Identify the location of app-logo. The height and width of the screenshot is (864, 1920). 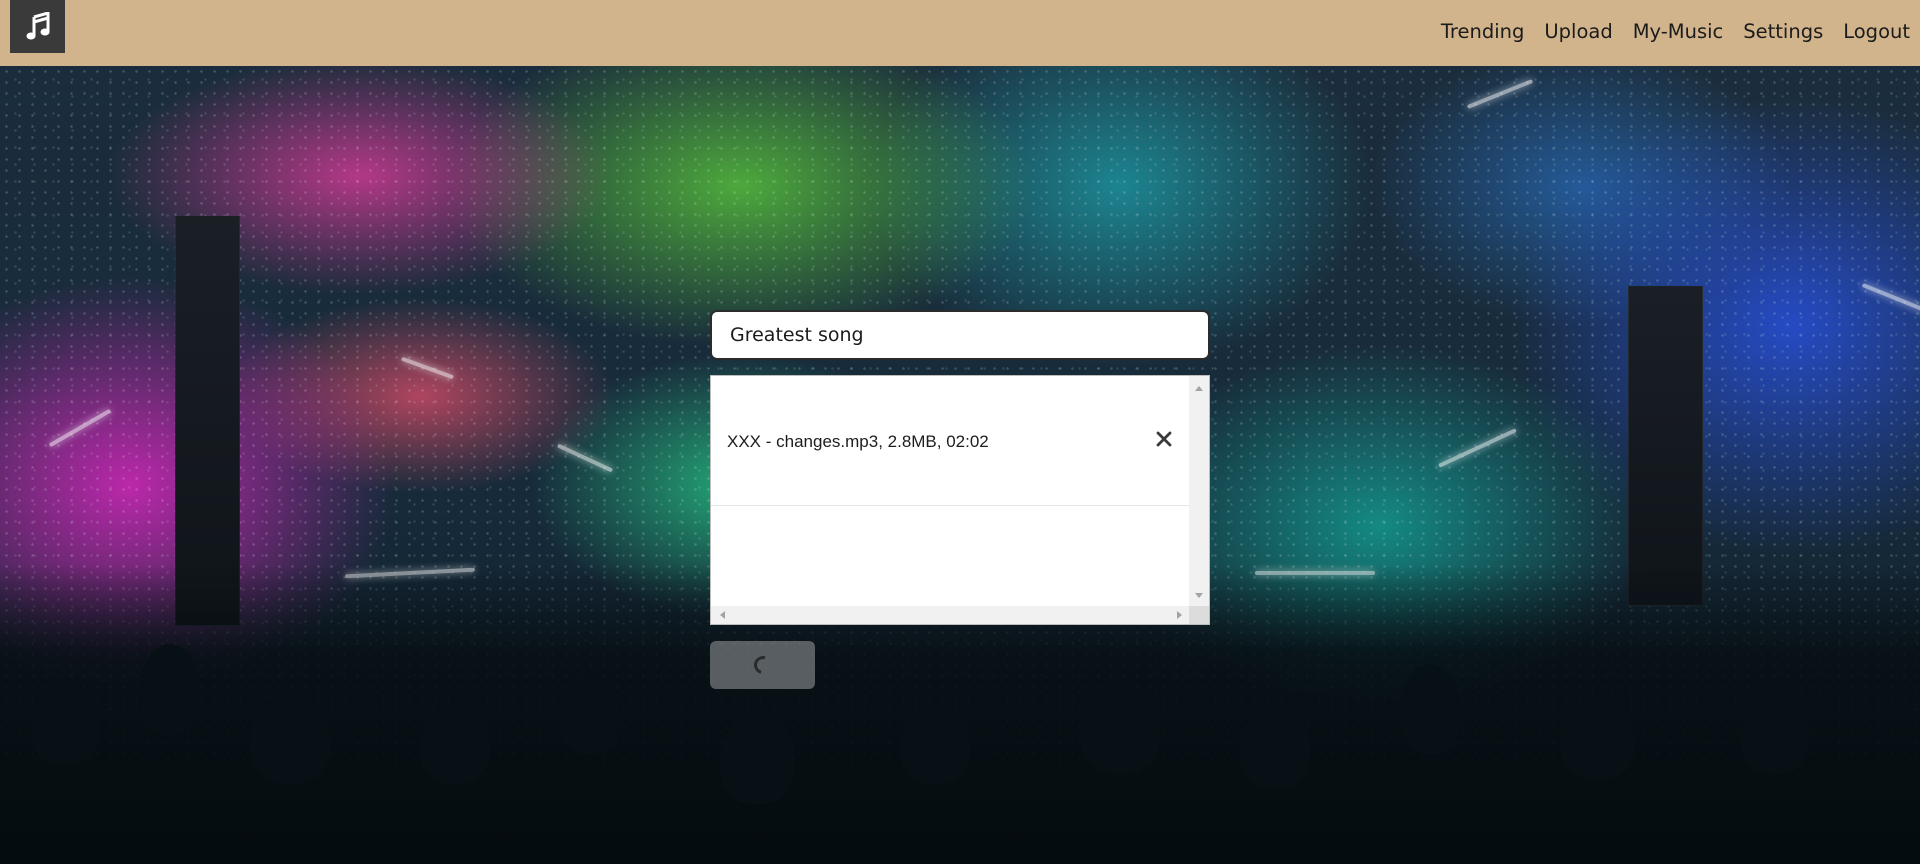
(37, 26).